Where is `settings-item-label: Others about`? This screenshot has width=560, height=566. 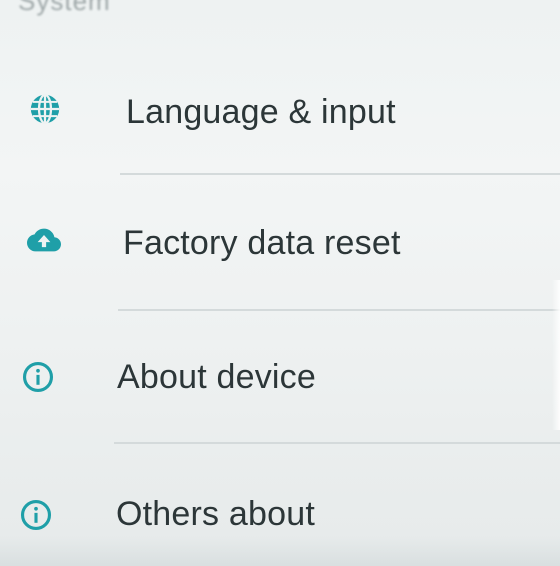
settings-item-label: Others about is located at coordinates (215, 514).